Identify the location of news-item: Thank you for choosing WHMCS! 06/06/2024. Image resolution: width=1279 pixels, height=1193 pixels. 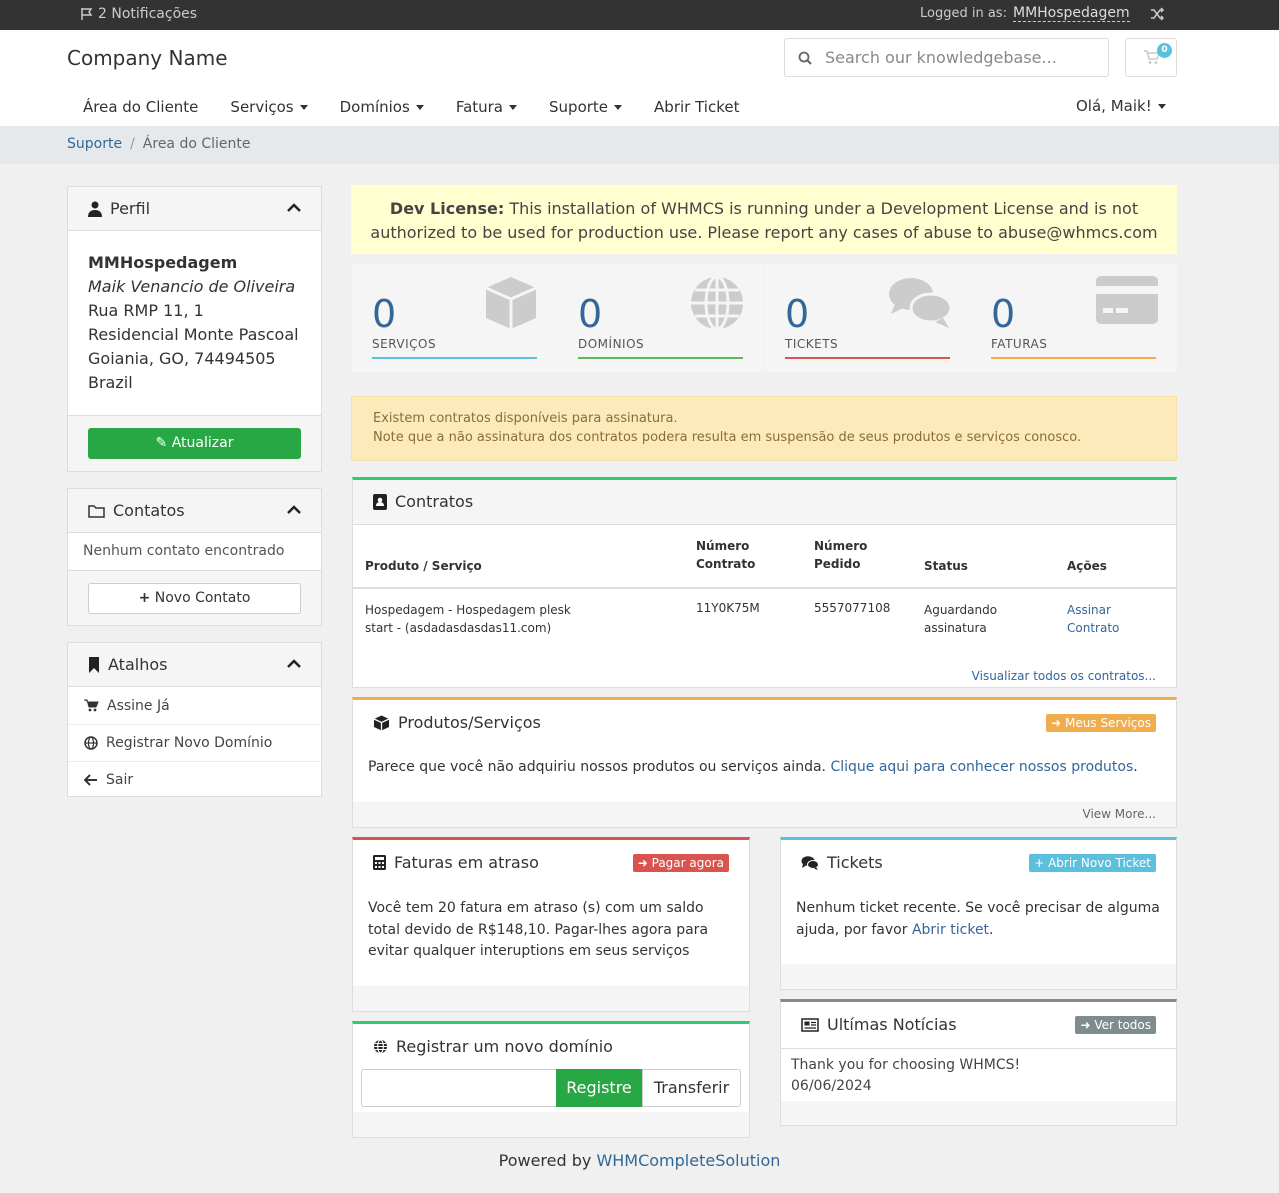
(978, 1075).